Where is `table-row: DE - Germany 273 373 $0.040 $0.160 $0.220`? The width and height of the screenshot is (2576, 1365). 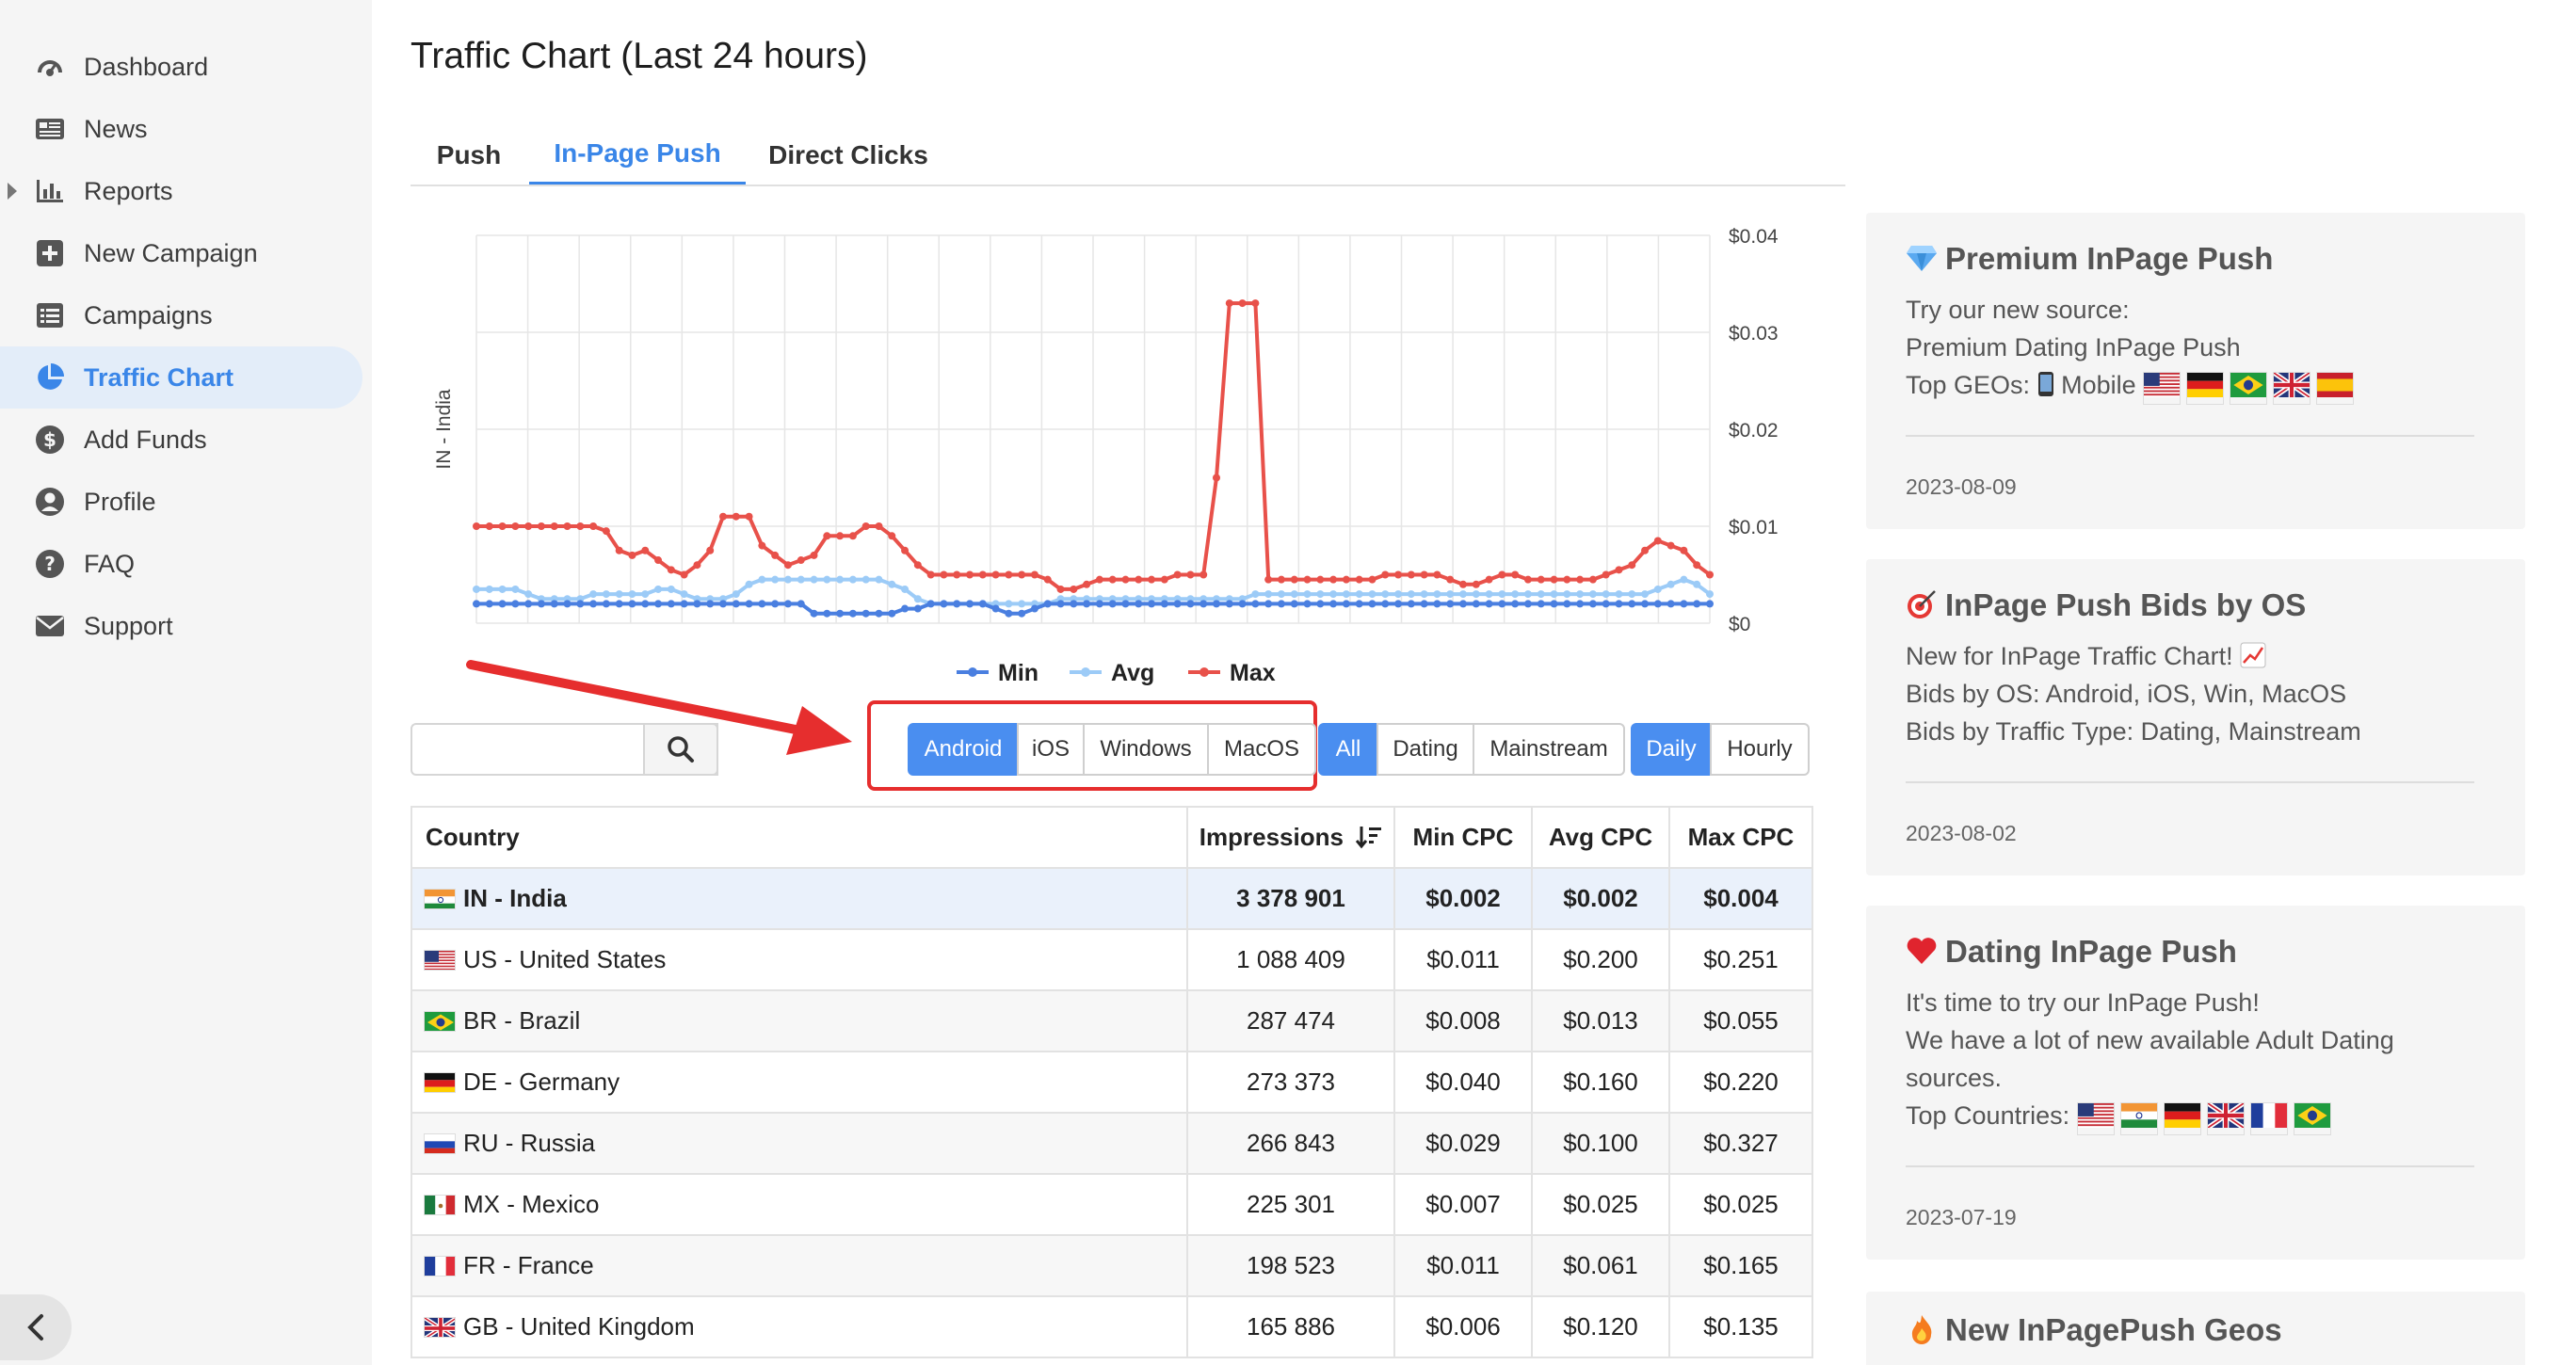 table-row: DE - Germany 273 373 $0.040 $0.160 $0.220 is located at coordinates (1112, 1082).